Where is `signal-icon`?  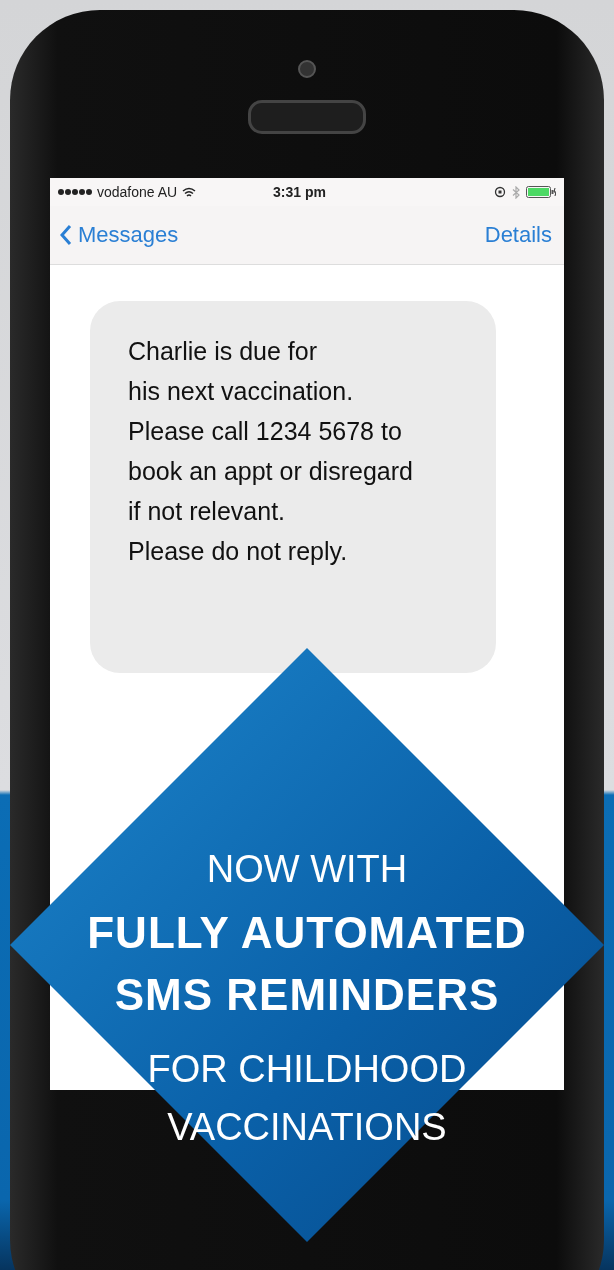 signal-icon is located at coordinates (75, 192).